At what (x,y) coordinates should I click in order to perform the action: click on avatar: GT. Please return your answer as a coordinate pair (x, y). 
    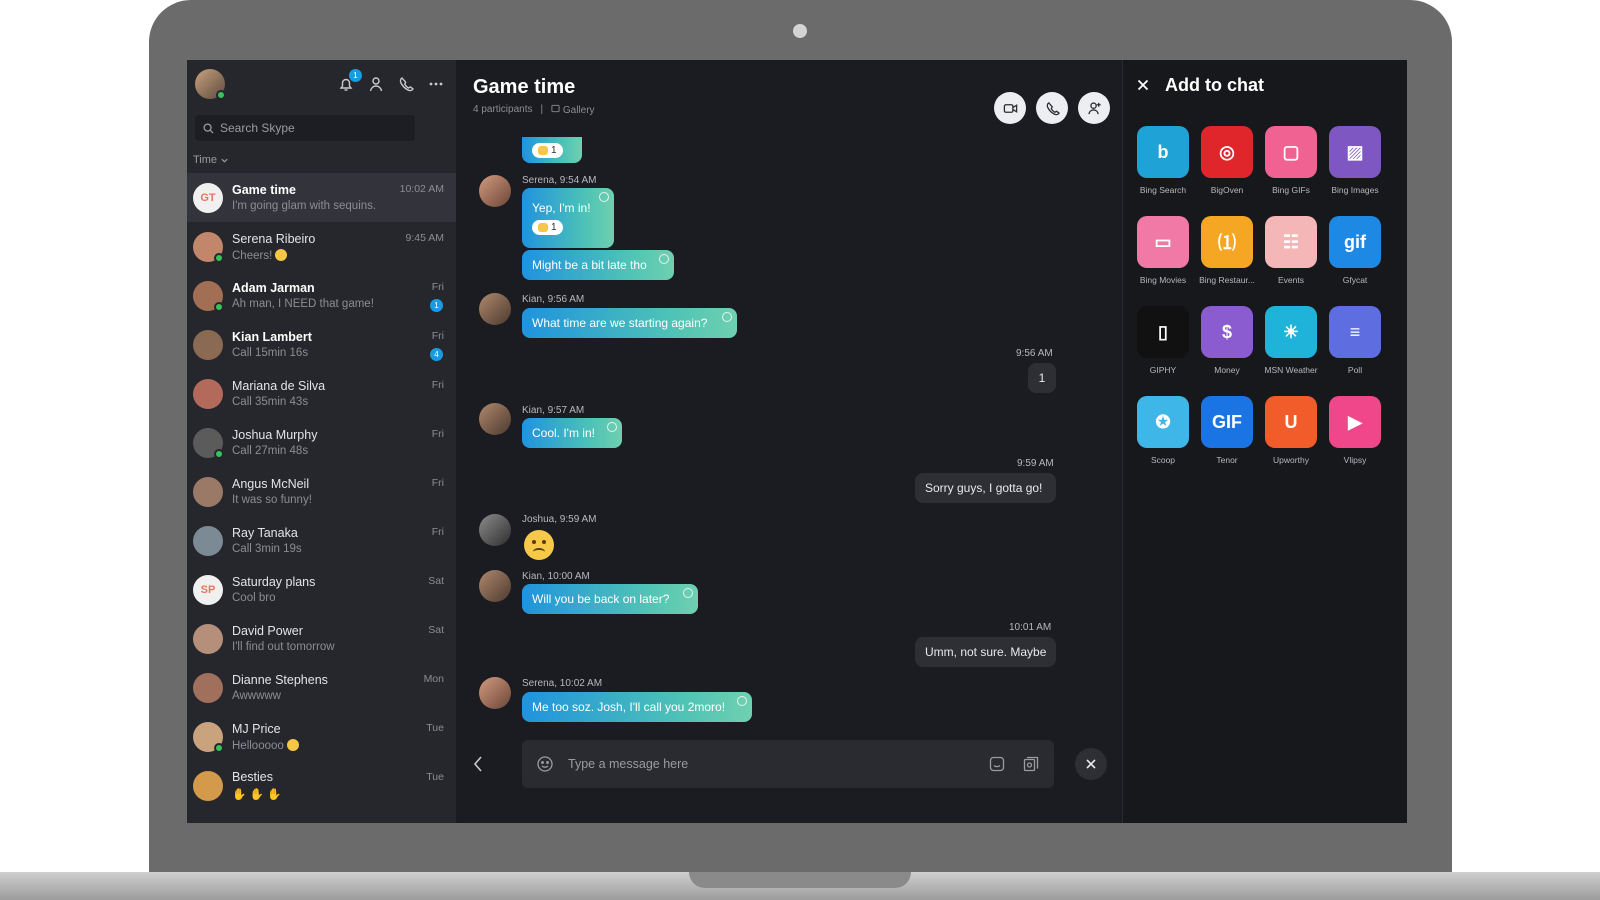
    Looking at the image, I should click on (208, 197).